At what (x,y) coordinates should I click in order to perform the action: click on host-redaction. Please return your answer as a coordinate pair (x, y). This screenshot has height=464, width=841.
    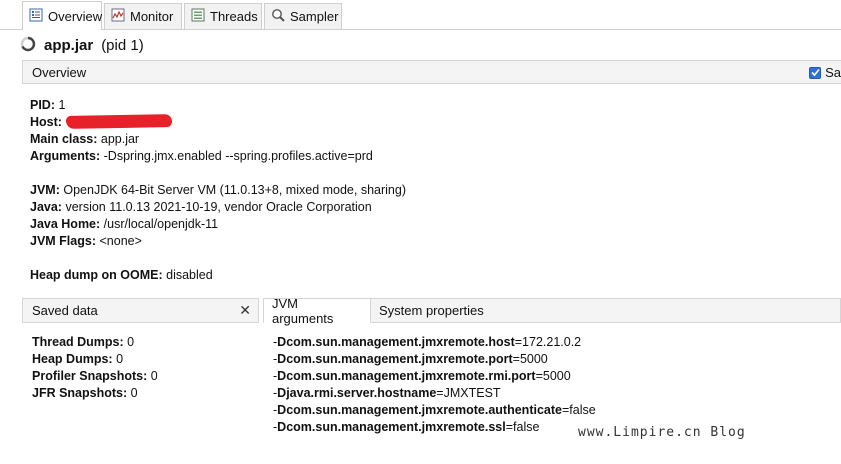
    Looking at the image, I should click on (119, 121).